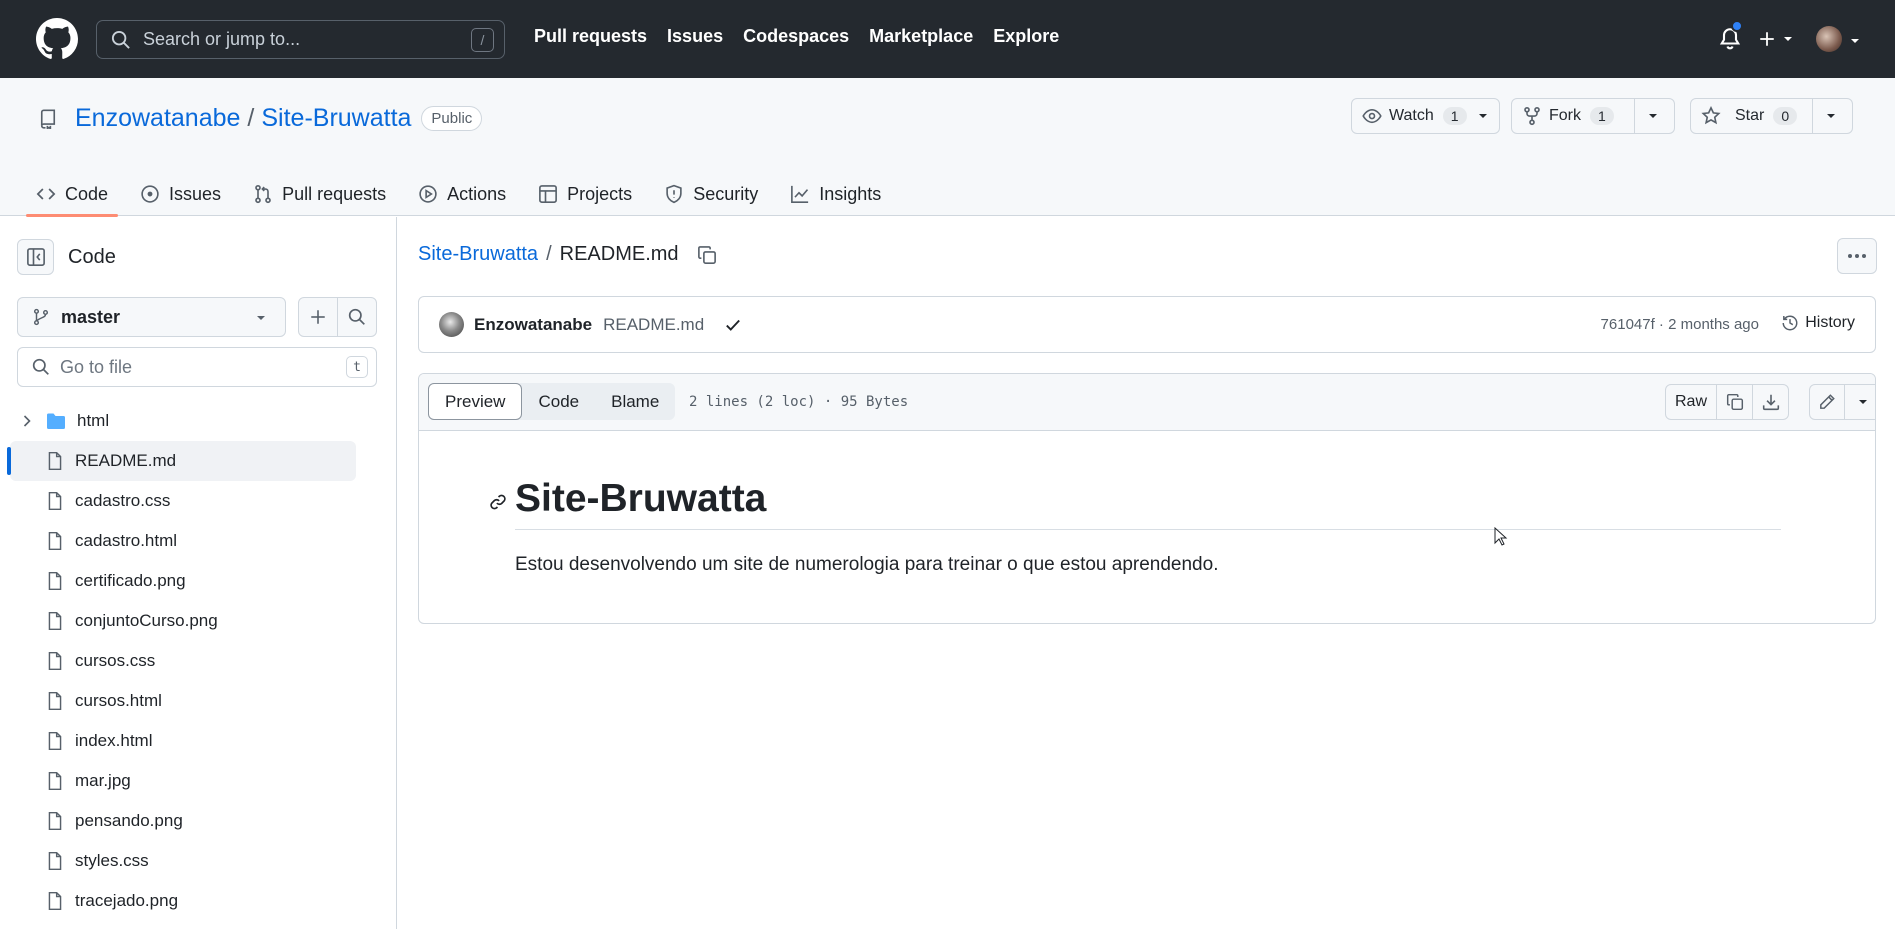 This screenshot has height=929, width=1895. What do you see at coordinates (1691, 402) in the screenshot?
I see `raw-button: Raw` at bounding box center [1691, 402].